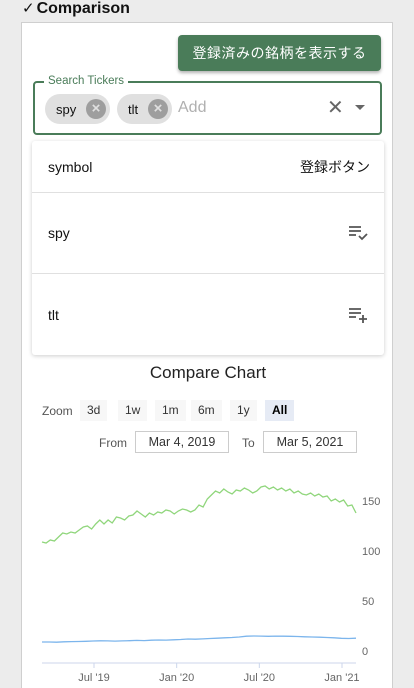 This screenshot has height=688, width=414. I want to click on ticker-chip-spy: spy ×, so click(77, 109).